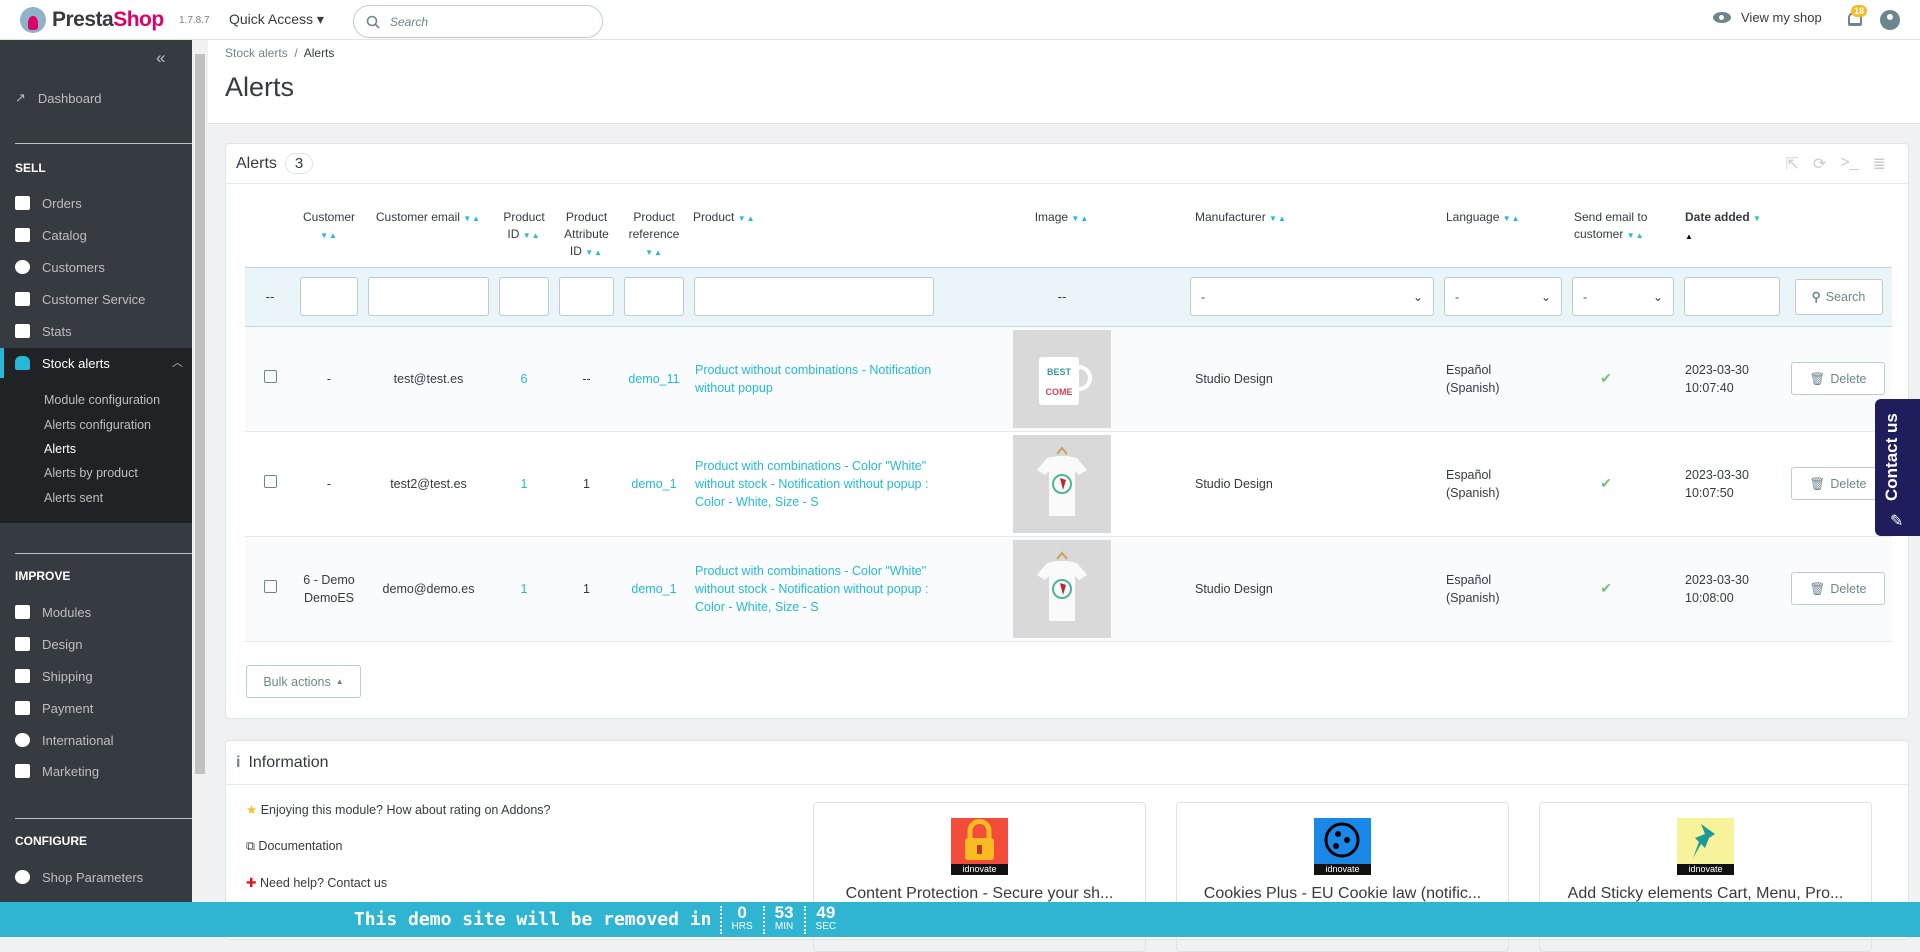  What do you see at coordinates (58, 98) in the screenshot?
I see `sidebar-item-dashboard: ↗ Dashboard` at bounding box center [58, 98].